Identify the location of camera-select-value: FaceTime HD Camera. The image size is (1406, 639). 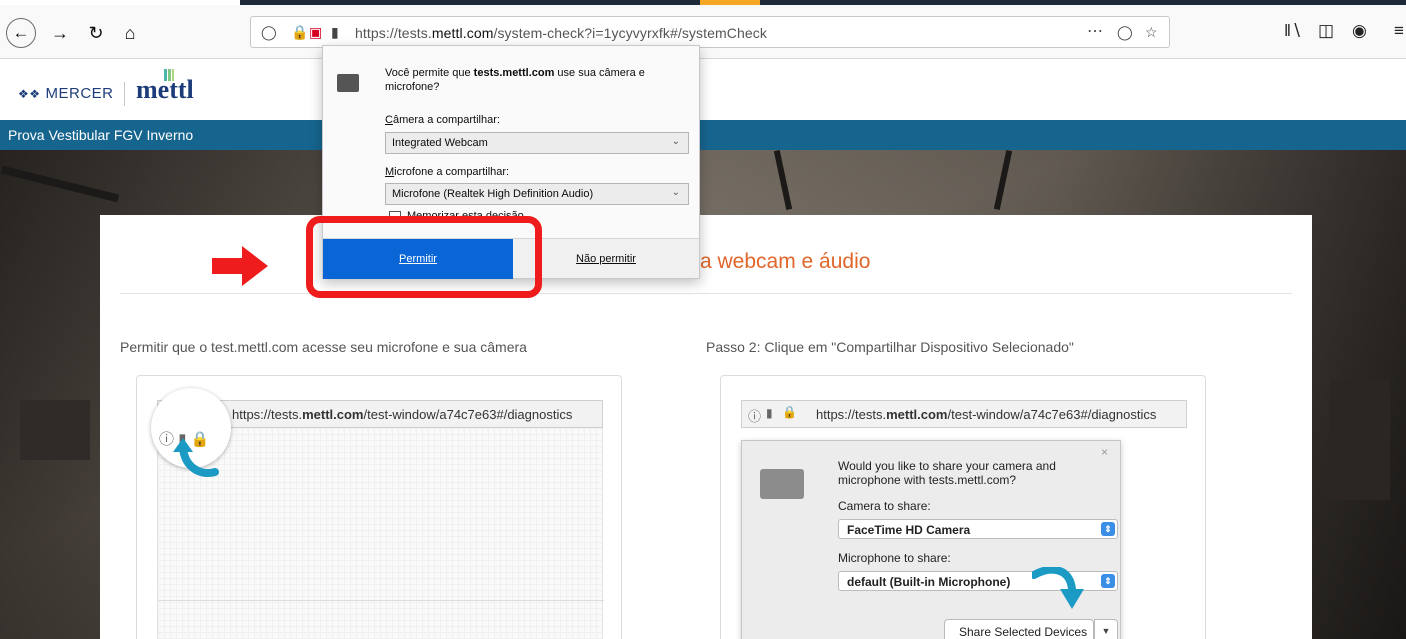
(909, 530).